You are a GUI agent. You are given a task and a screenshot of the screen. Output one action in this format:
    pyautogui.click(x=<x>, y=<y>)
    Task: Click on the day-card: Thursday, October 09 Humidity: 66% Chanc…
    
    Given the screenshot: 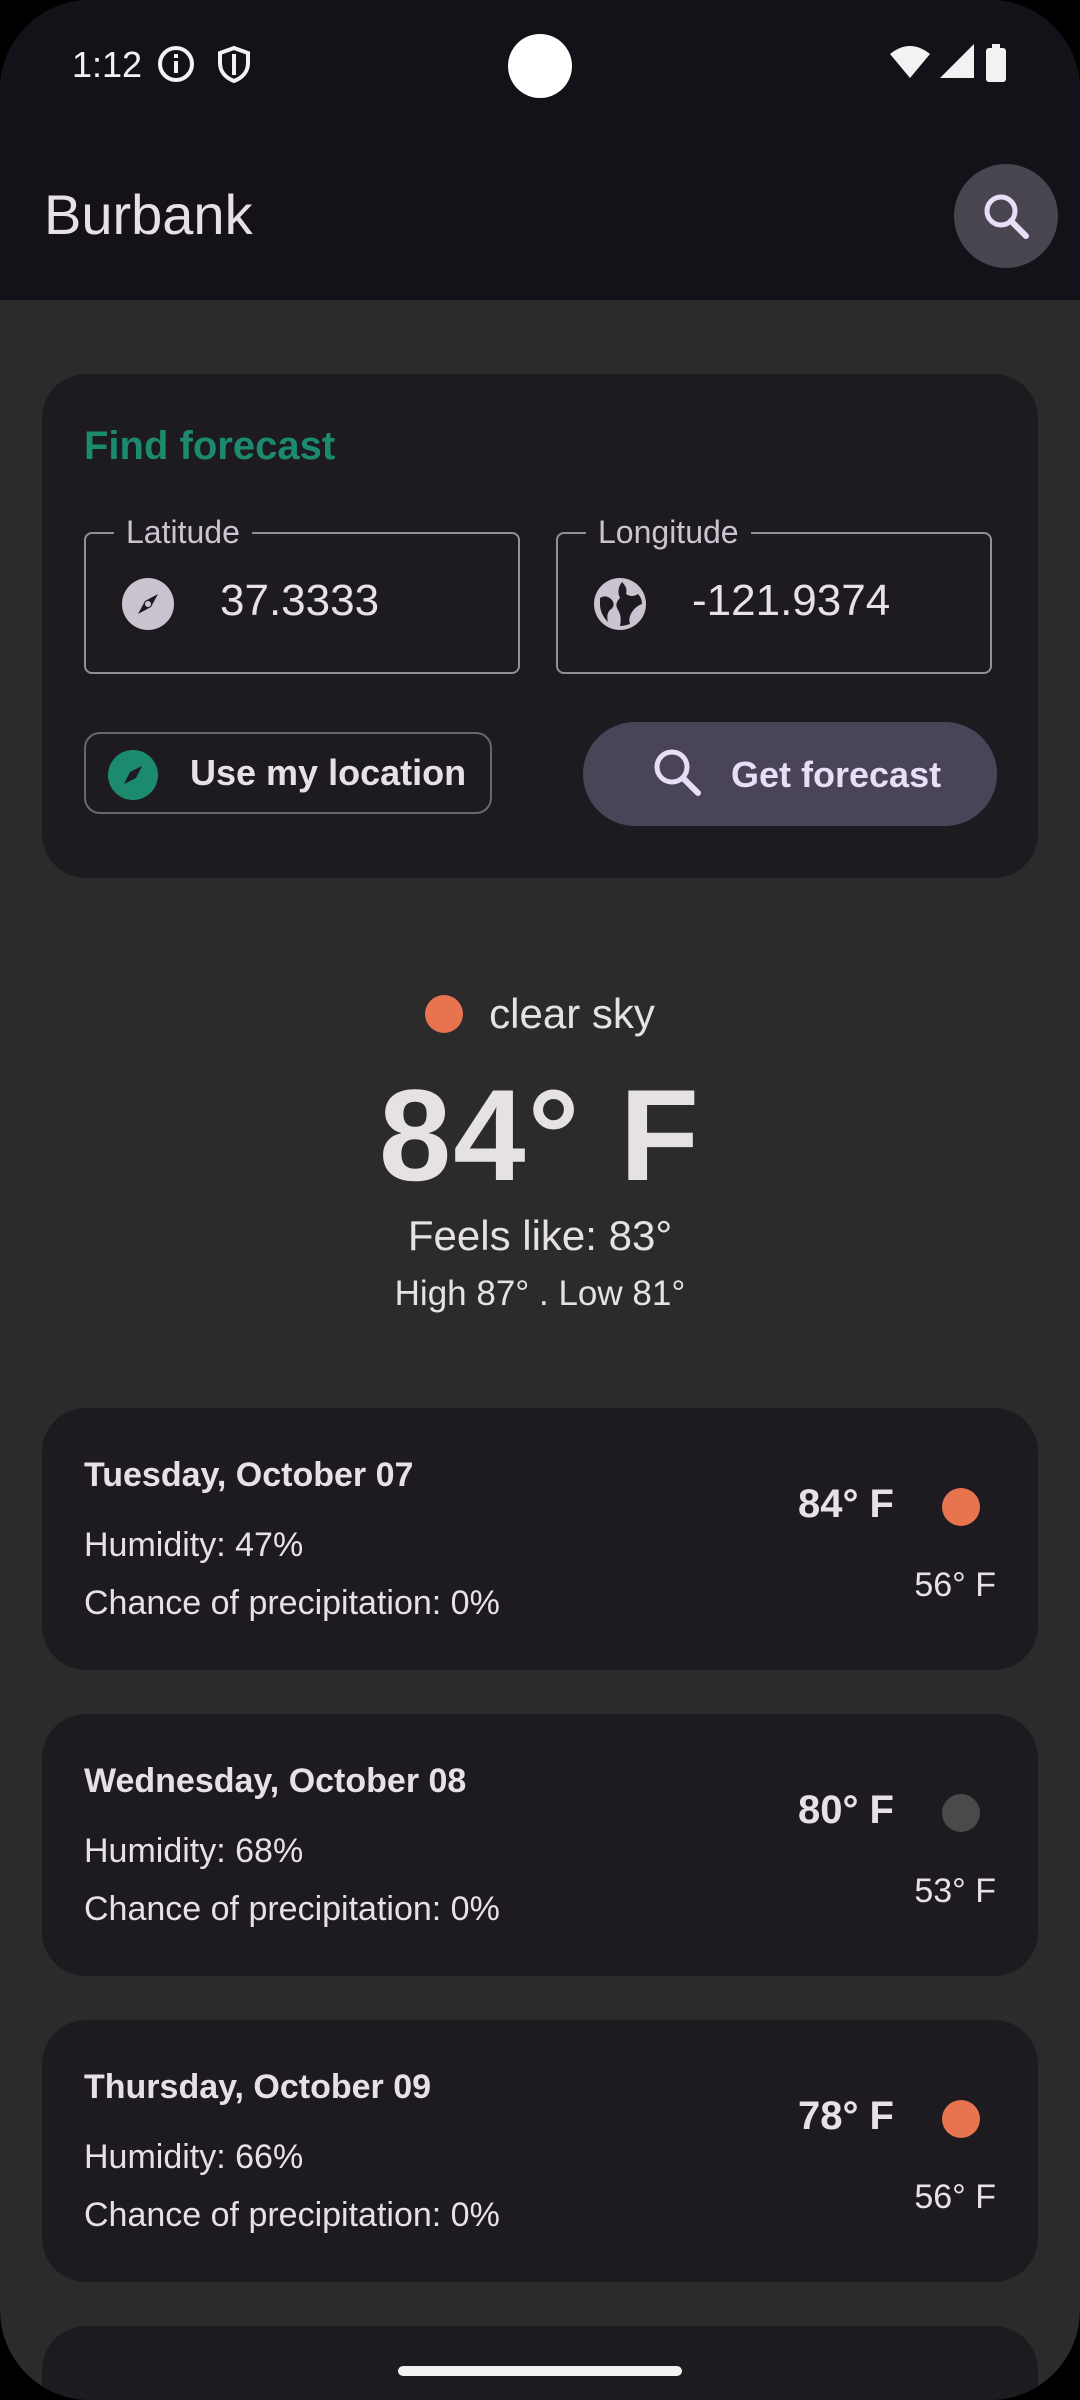 What is the action you would take?
    pyautogui.click(x=540, y=2151)
    